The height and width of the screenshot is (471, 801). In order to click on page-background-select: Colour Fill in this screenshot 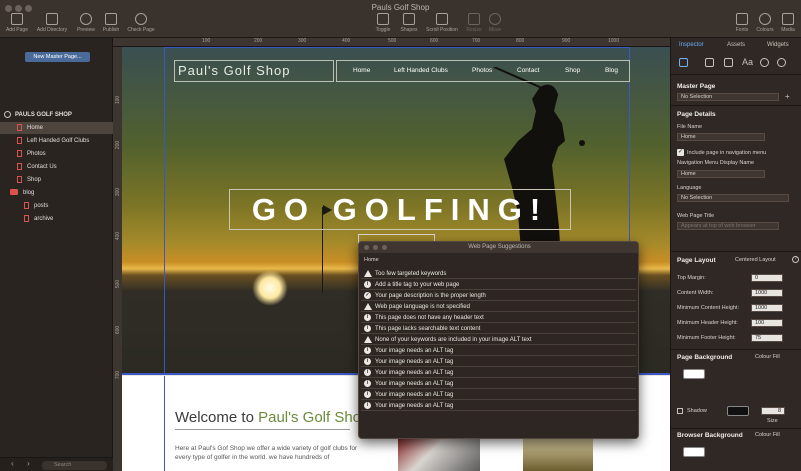, I will do `click(767, 357)`.